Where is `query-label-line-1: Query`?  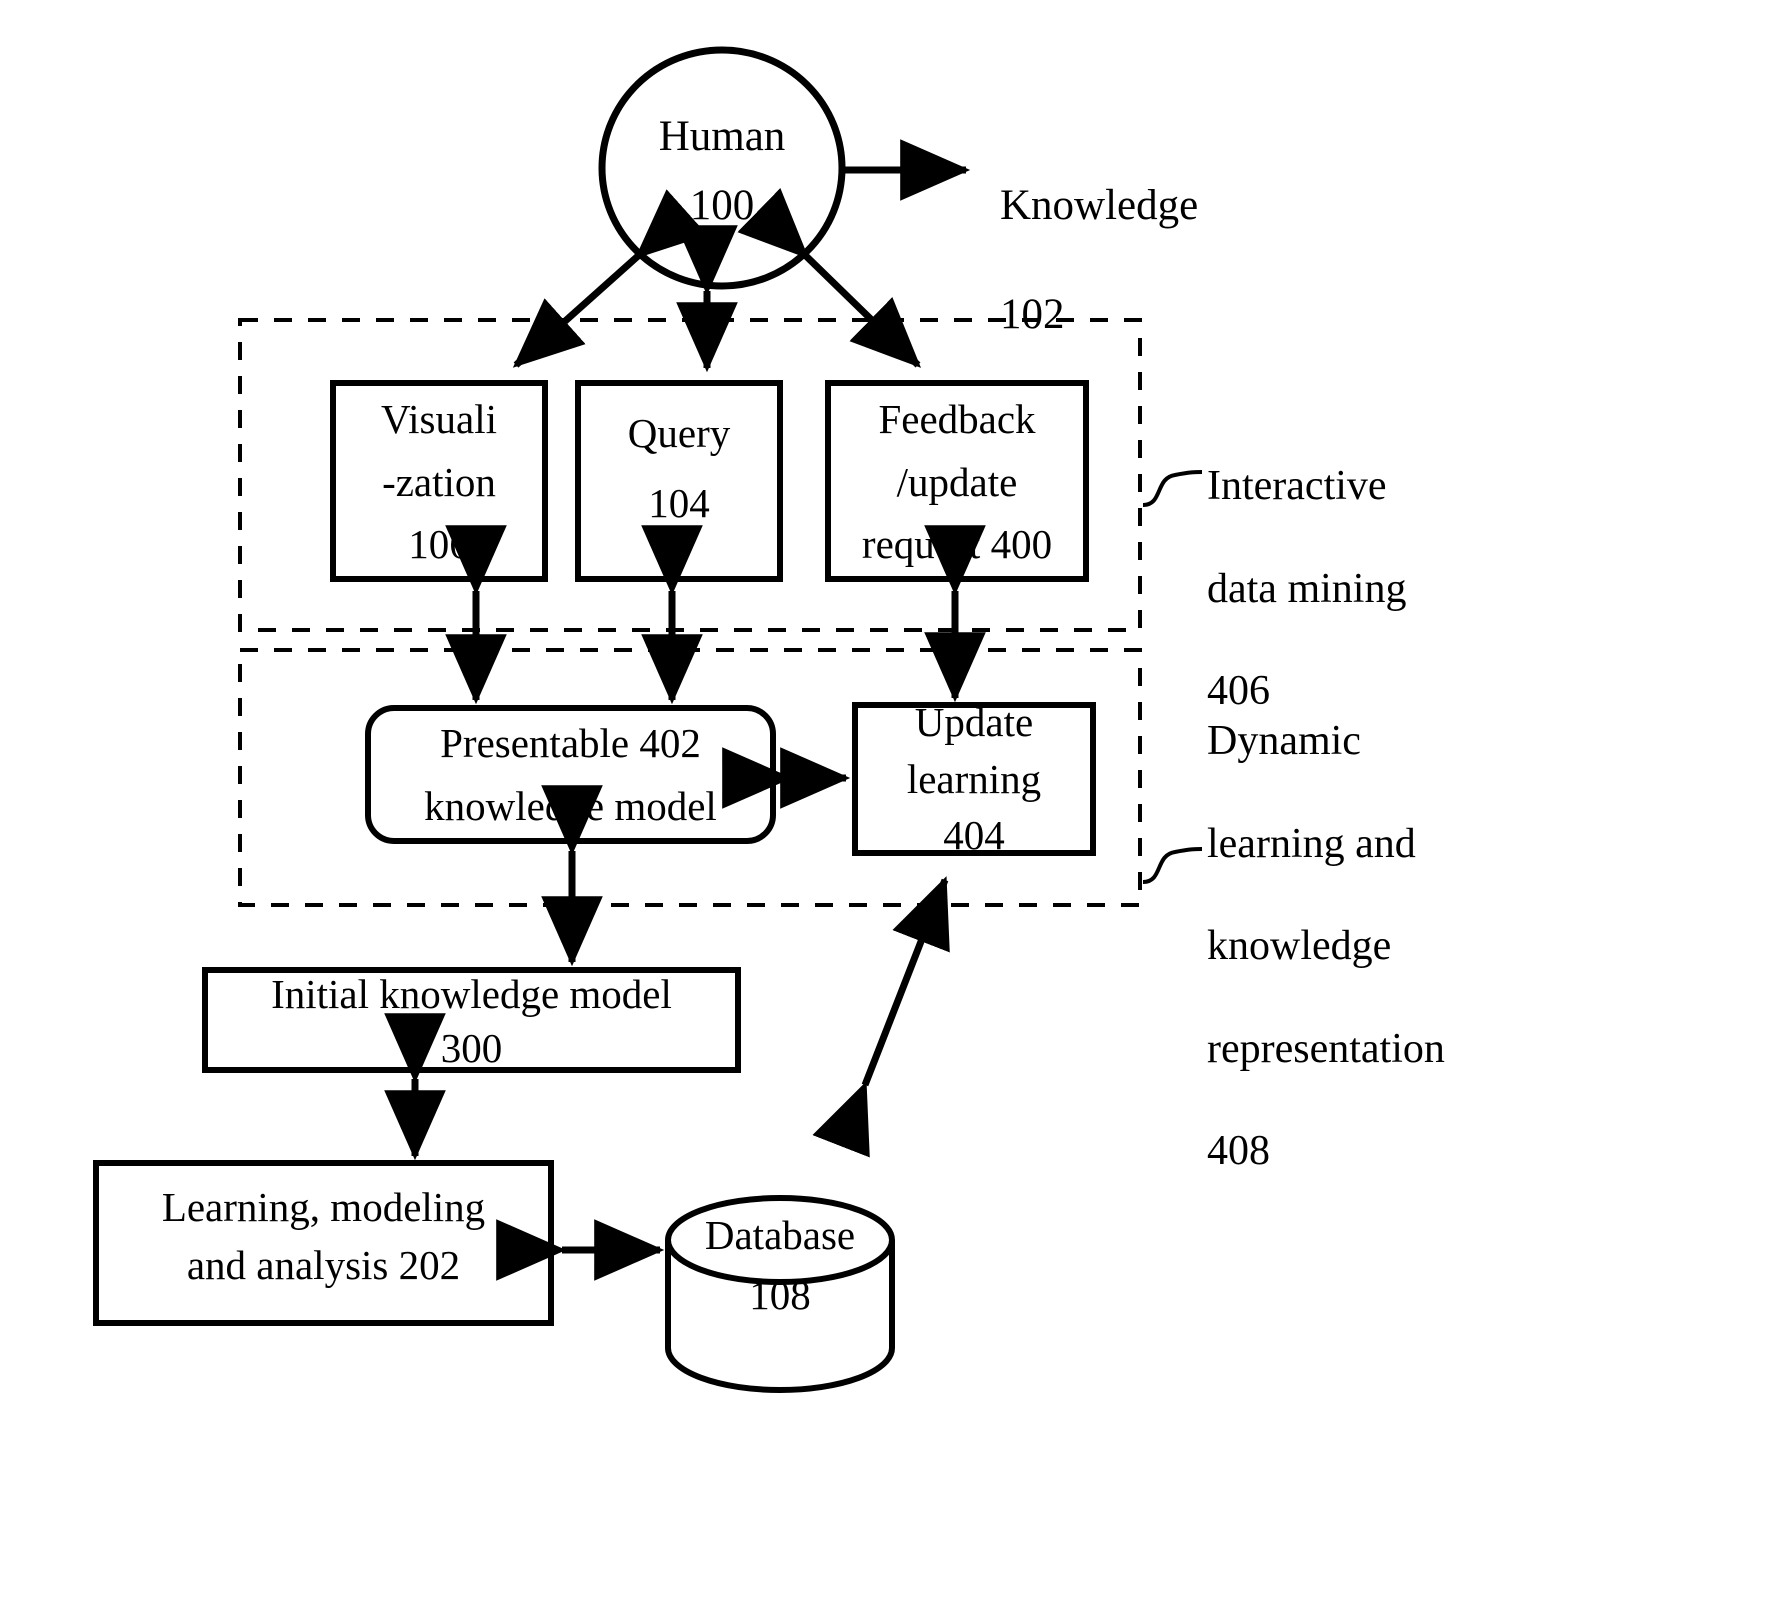 query-label-line-1: Query is located at coordinates (679, 432).